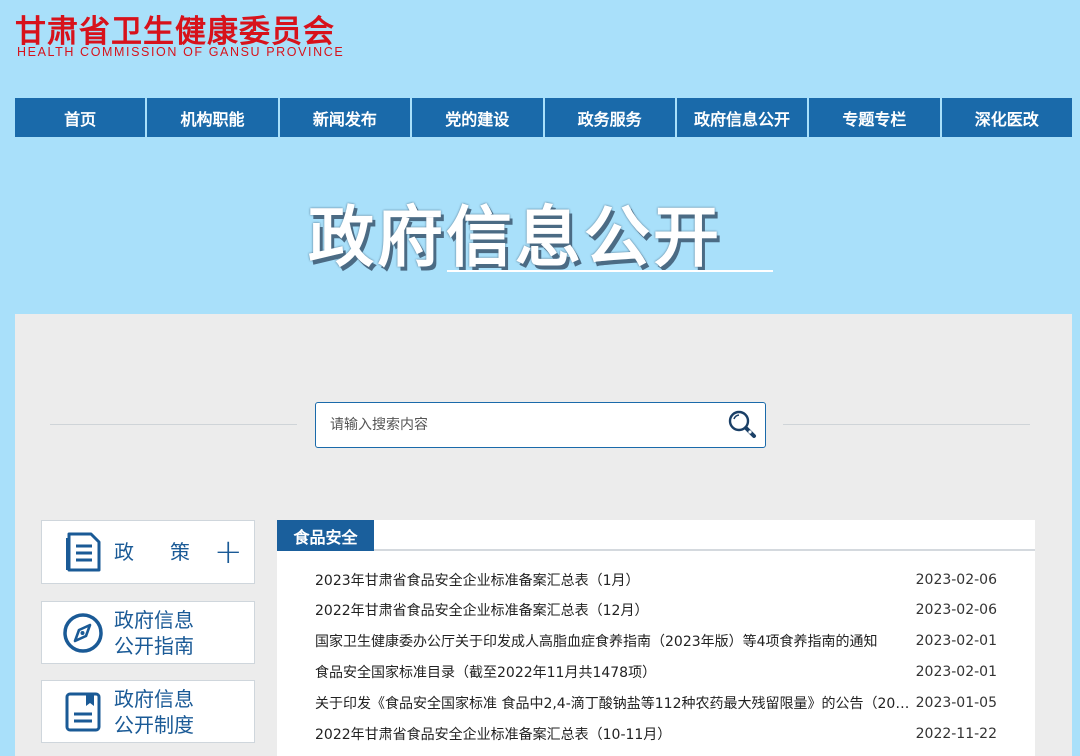 This screenshot has width=1080, height=756. Describe the element at coordinates (493, 734) in the screenshot. I see `list-item-title: 2022年甘肃省食品安全企业标准备案汇总表（10-11月）` at that location.